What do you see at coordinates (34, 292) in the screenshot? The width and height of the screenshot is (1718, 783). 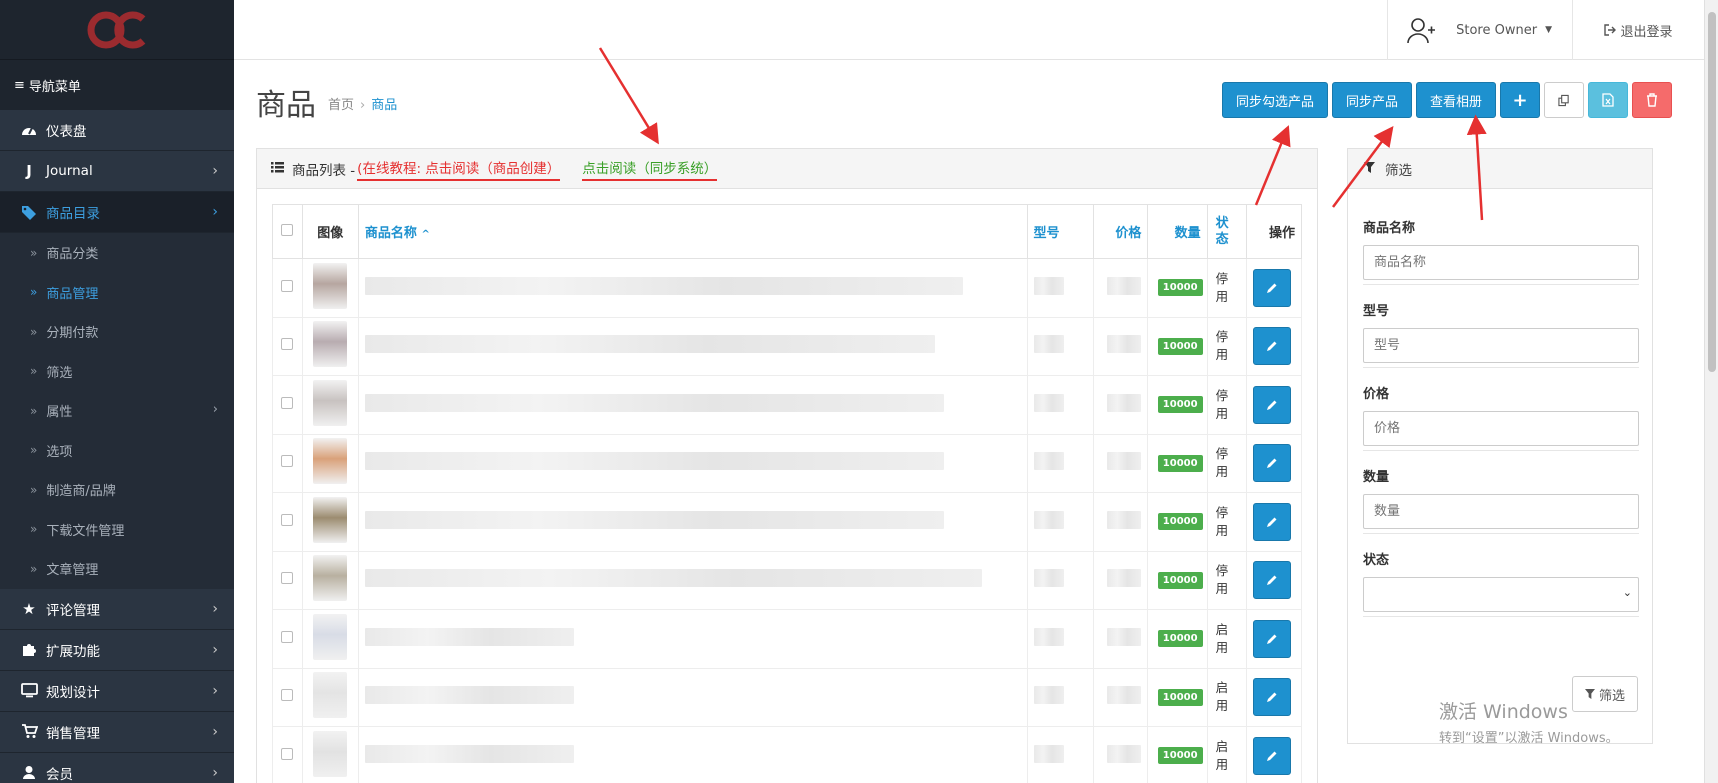 I see `double-chevron-icon: »` at bounding box center [34, 292].